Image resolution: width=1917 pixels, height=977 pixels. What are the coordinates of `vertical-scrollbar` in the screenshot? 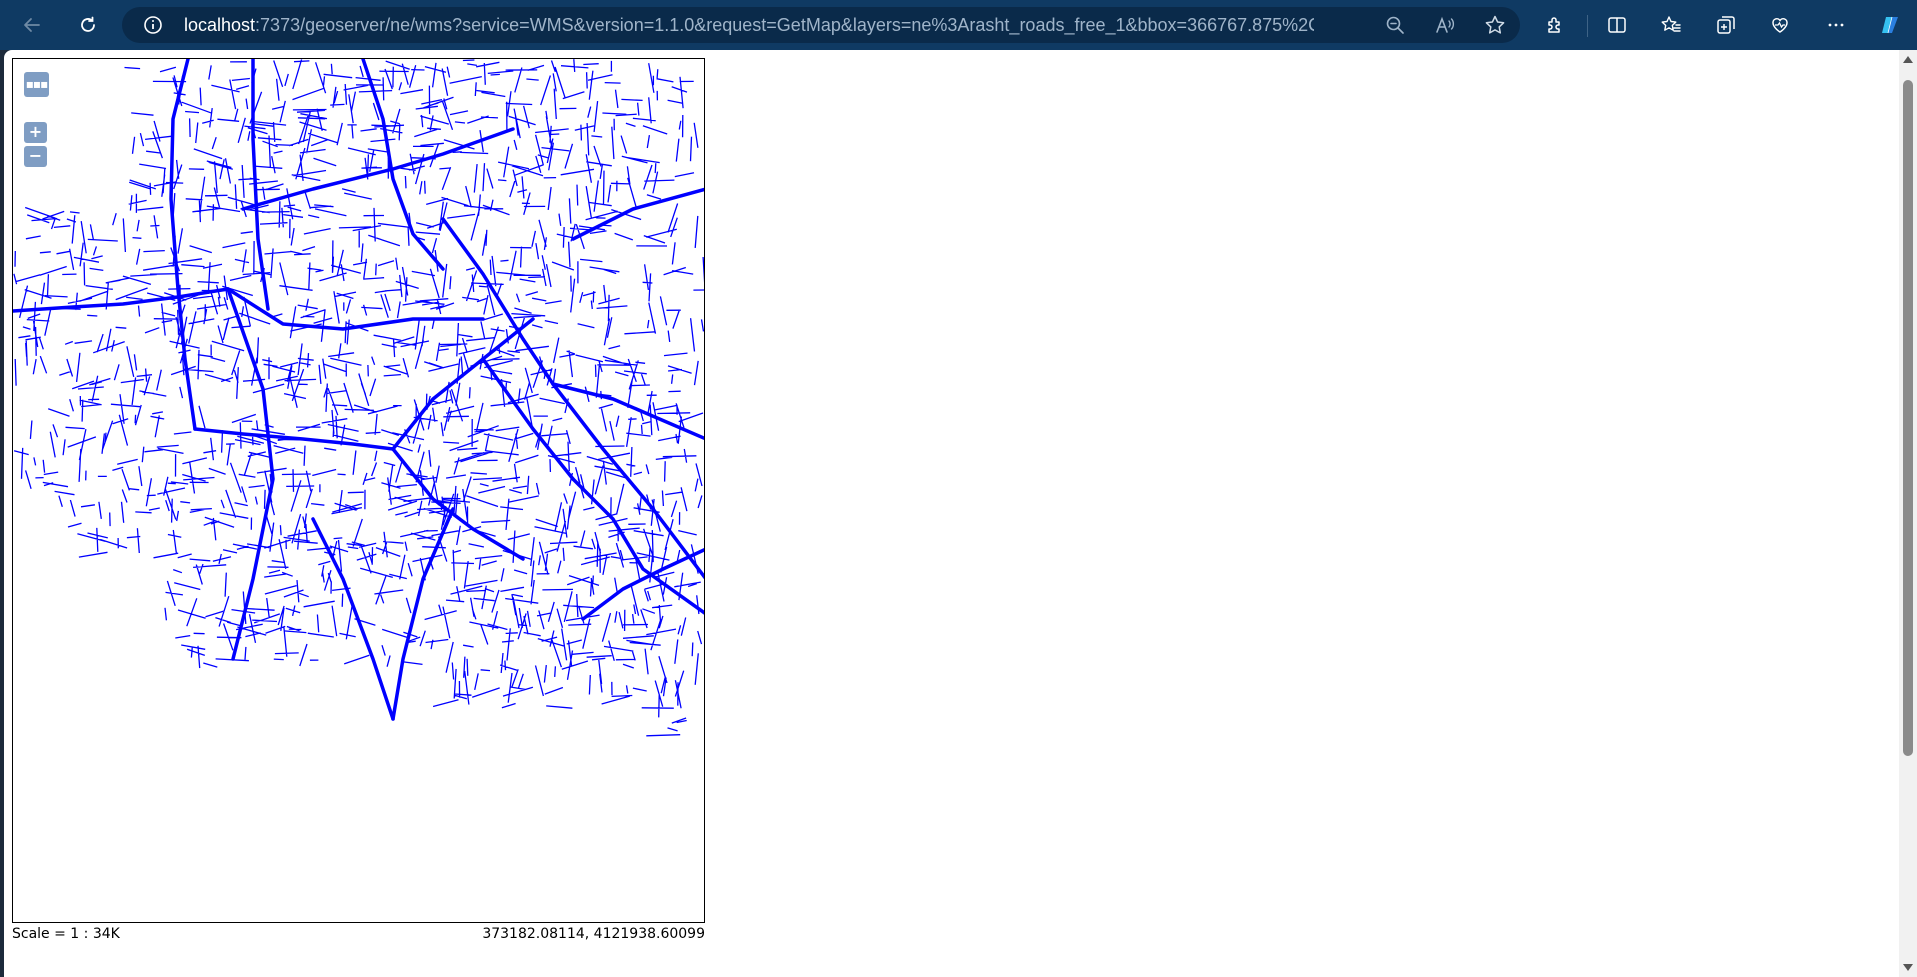 It's located at (1908, 513).